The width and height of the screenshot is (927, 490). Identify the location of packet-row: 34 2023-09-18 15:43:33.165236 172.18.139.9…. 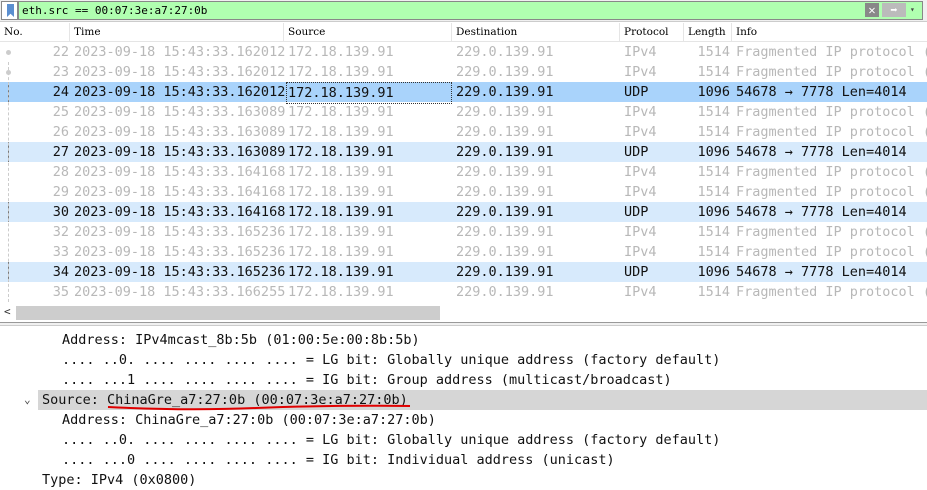
(463, 272).